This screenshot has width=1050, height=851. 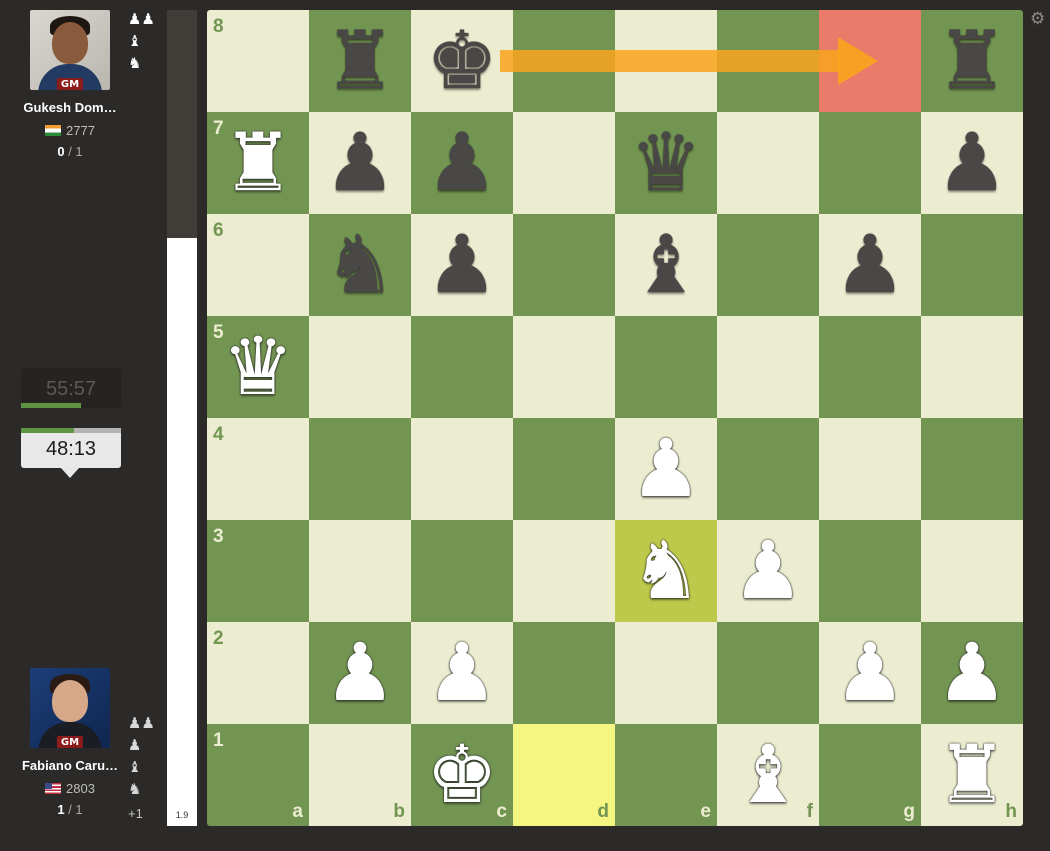 I want to click on square-c1: c ♚, so click(x=462, y=775).